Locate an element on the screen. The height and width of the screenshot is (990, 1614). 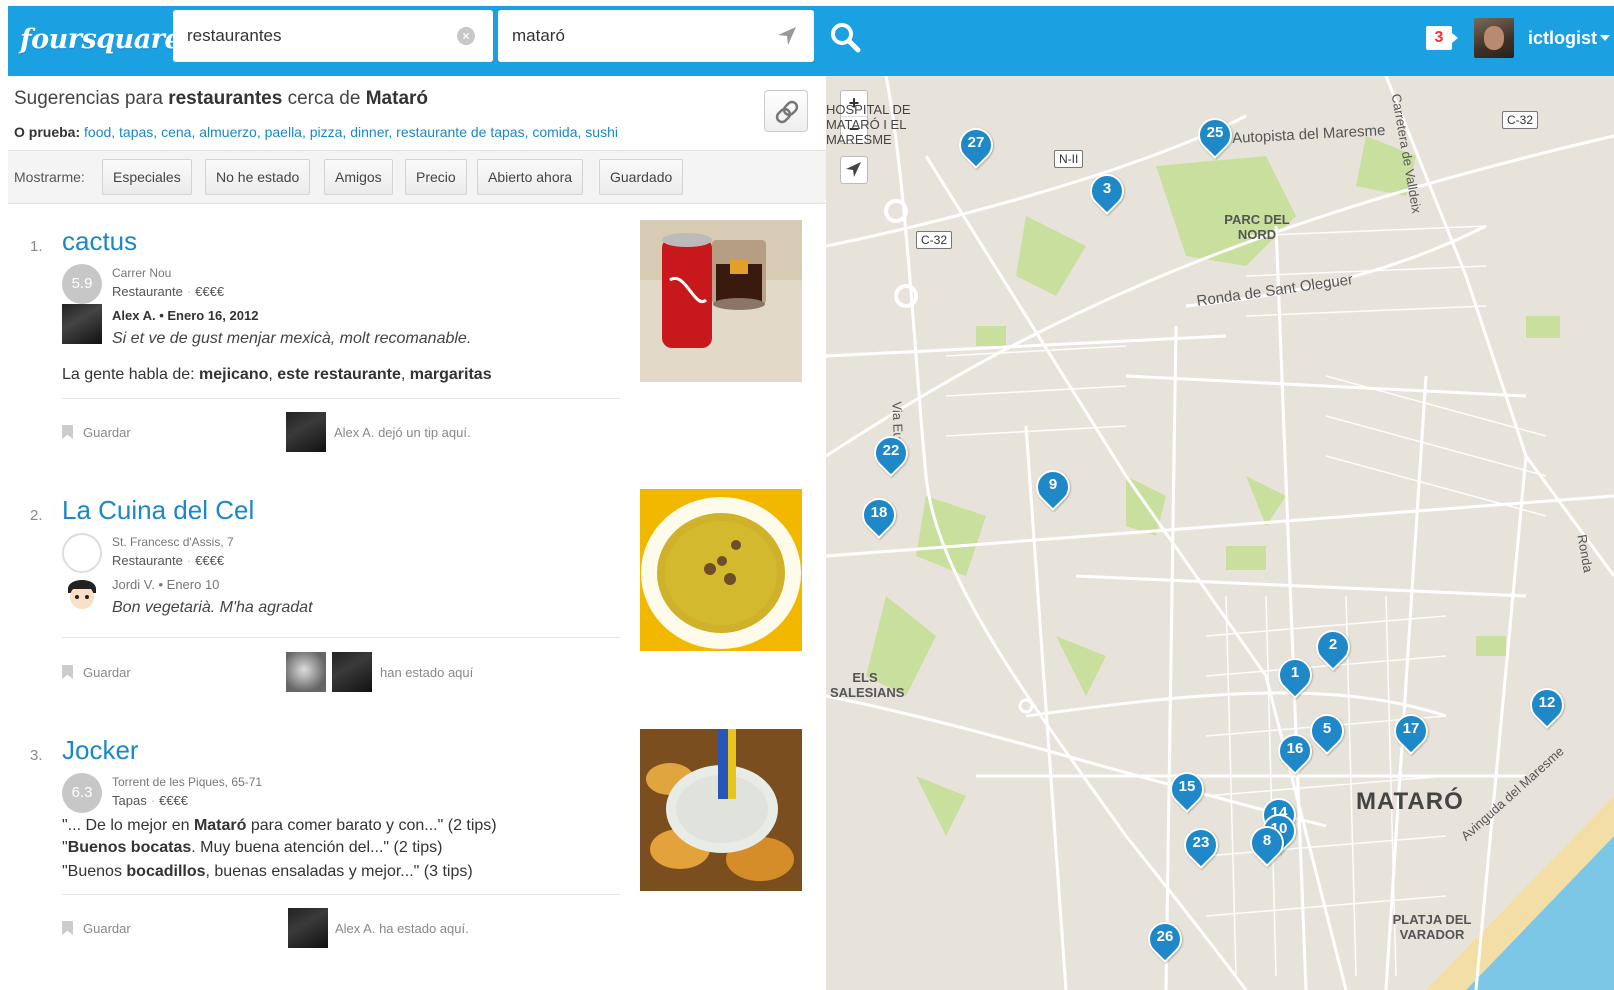
try-link: pizza is located at coordinates (326, 132).